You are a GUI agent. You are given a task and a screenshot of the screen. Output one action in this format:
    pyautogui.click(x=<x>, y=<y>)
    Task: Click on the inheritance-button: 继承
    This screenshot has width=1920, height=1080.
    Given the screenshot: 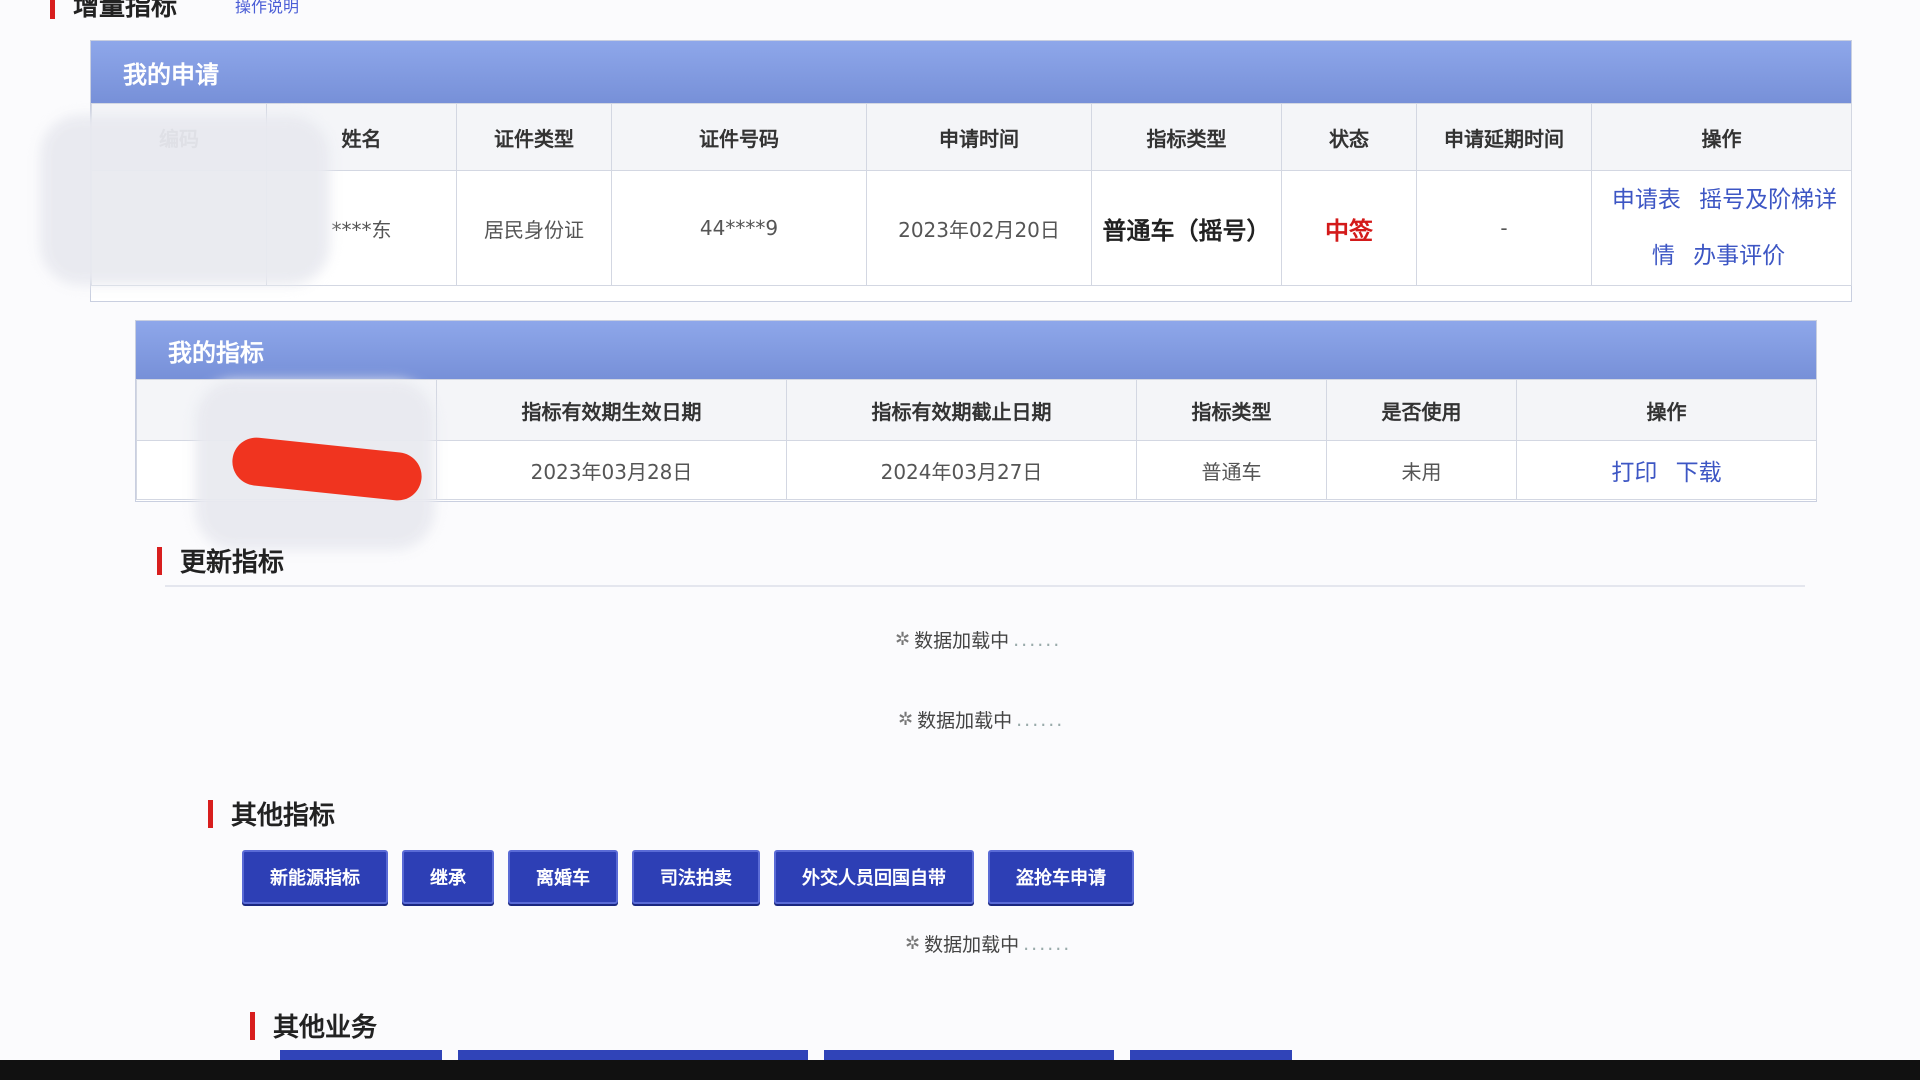 What is the action you would take?
    pyautogui.click(x=448, y=877)
    